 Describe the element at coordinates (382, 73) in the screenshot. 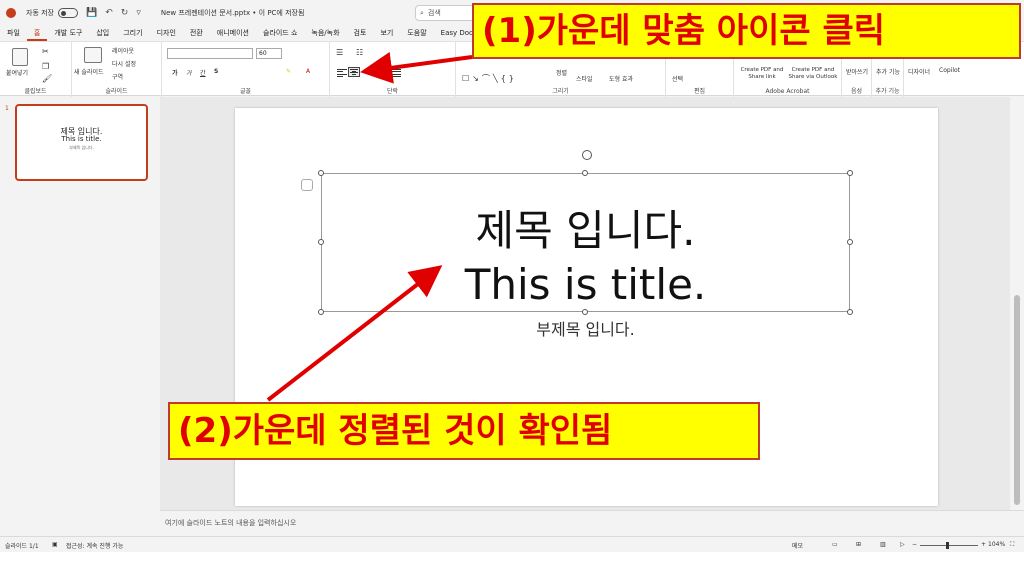

I see `align-right-icon` at that location.